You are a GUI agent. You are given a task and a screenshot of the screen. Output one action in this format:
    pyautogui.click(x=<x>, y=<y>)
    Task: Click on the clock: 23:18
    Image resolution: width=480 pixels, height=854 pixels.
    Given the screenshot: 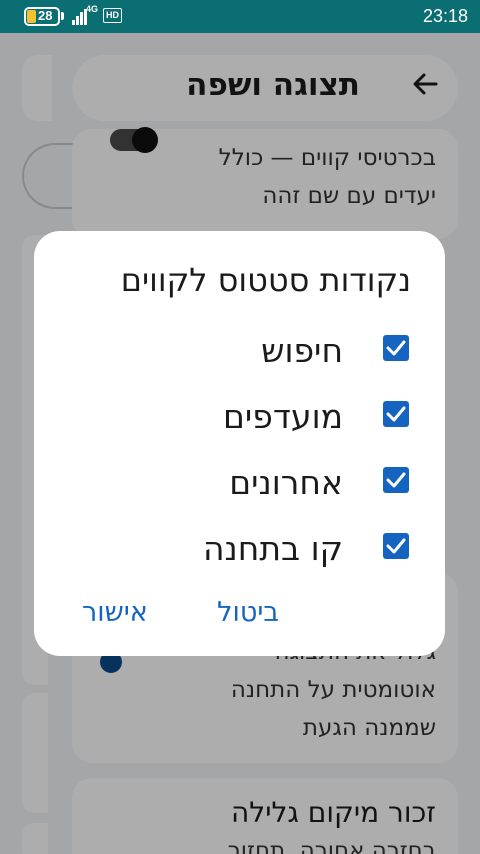 What is the action you would take?
    pyautogui.click(x=445, y=16)
    